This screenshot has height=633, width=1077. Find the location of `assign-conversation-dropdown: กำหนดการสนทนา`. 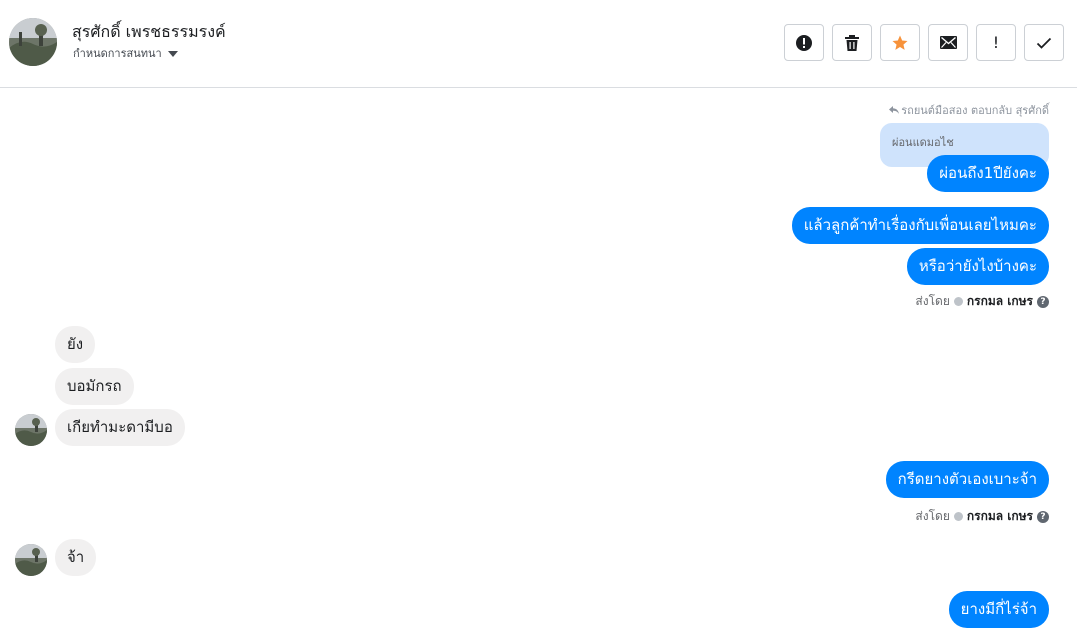

assign-conversation-dropdown: กำหนดการสนทนา is located at coordinates (125, 53).